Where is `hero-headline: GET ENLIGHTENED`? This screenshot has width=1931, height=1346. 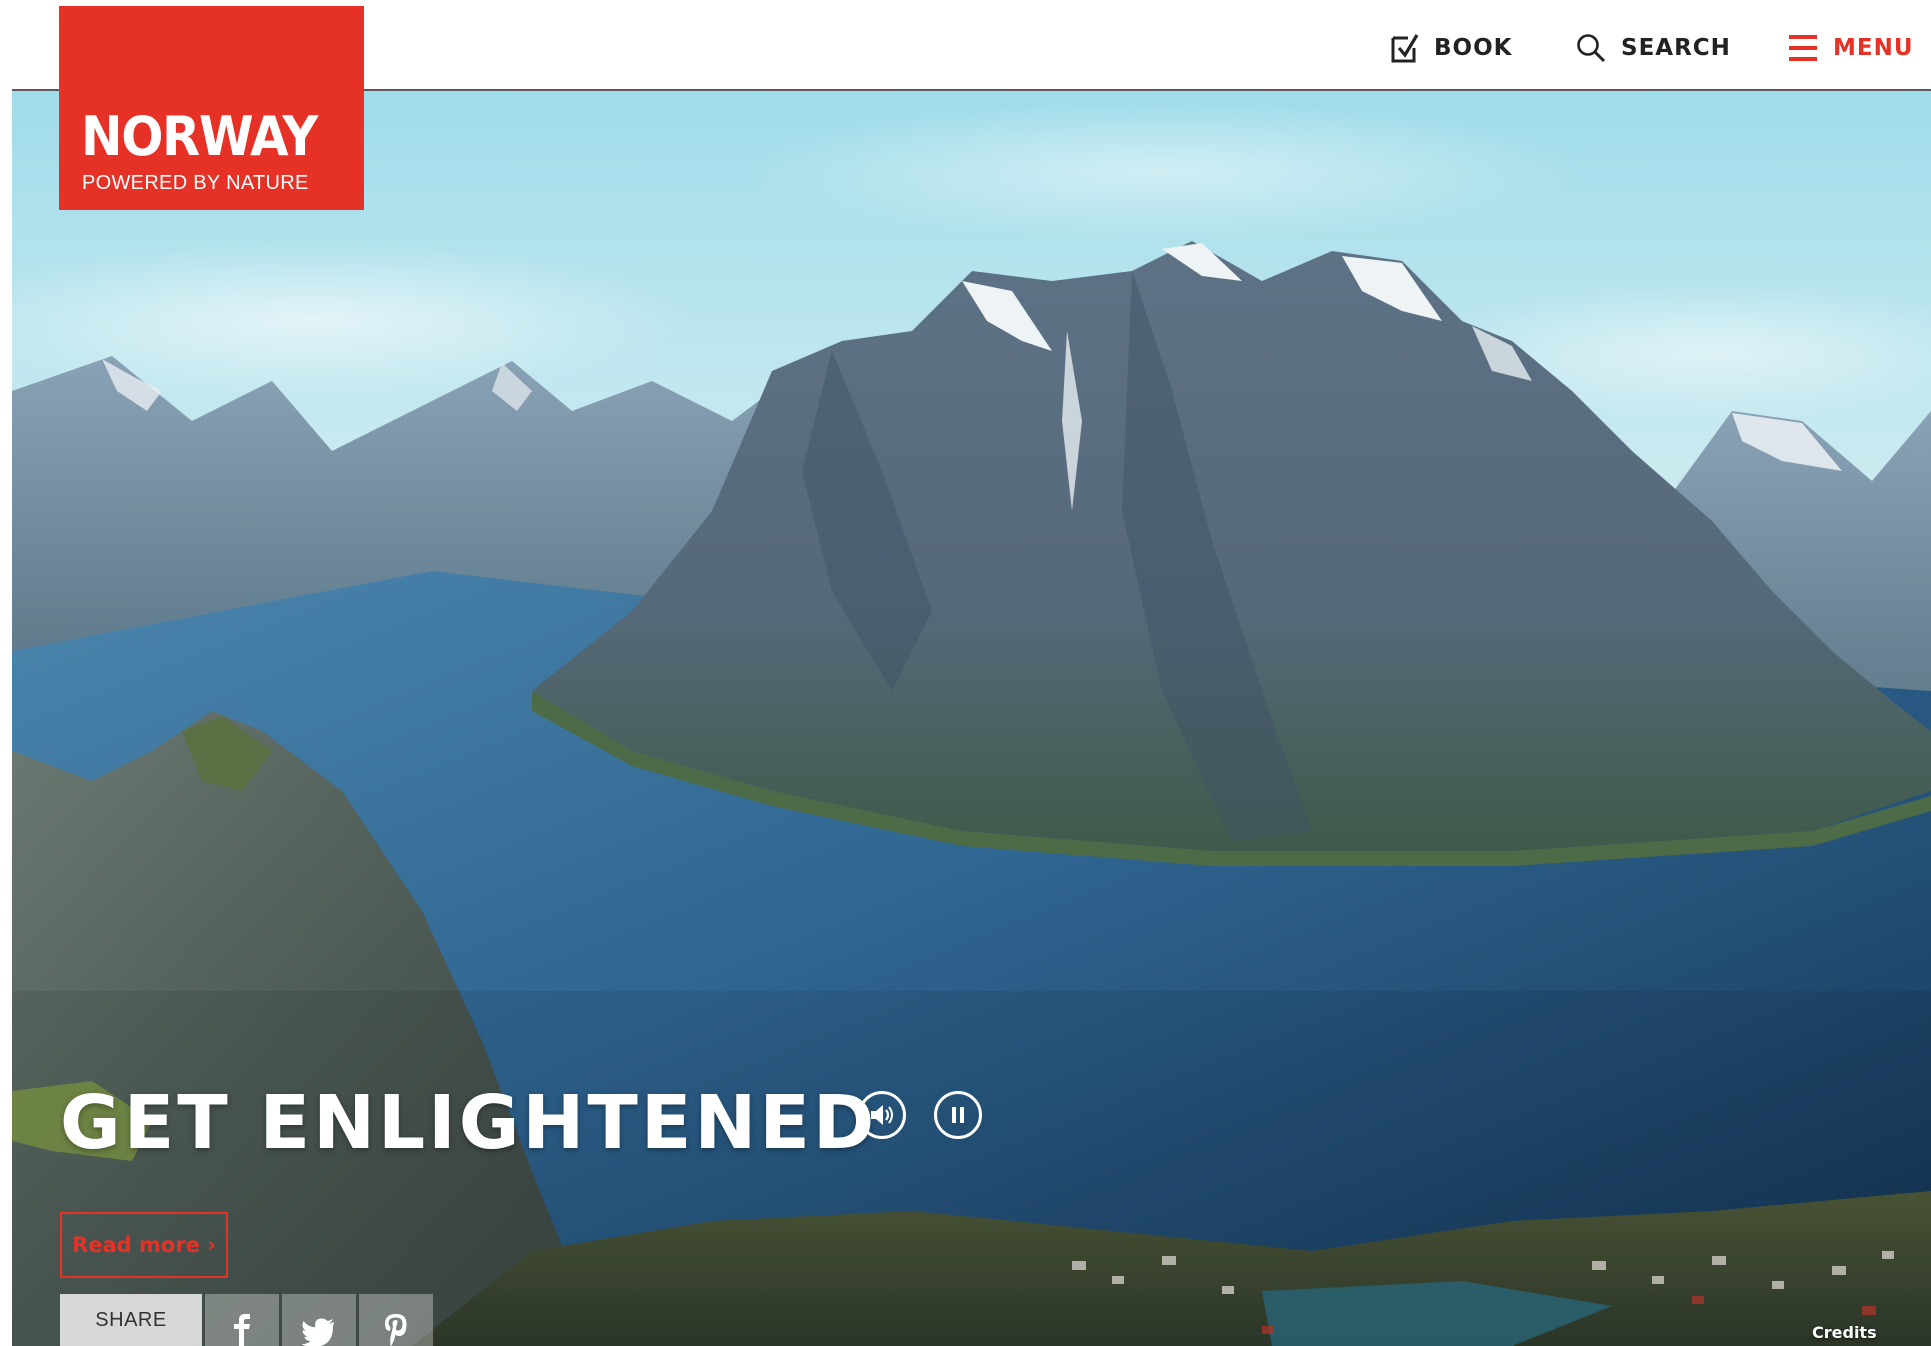 hero-headline: GET ENLIGHTENED is located at coordinates (469, 1123).